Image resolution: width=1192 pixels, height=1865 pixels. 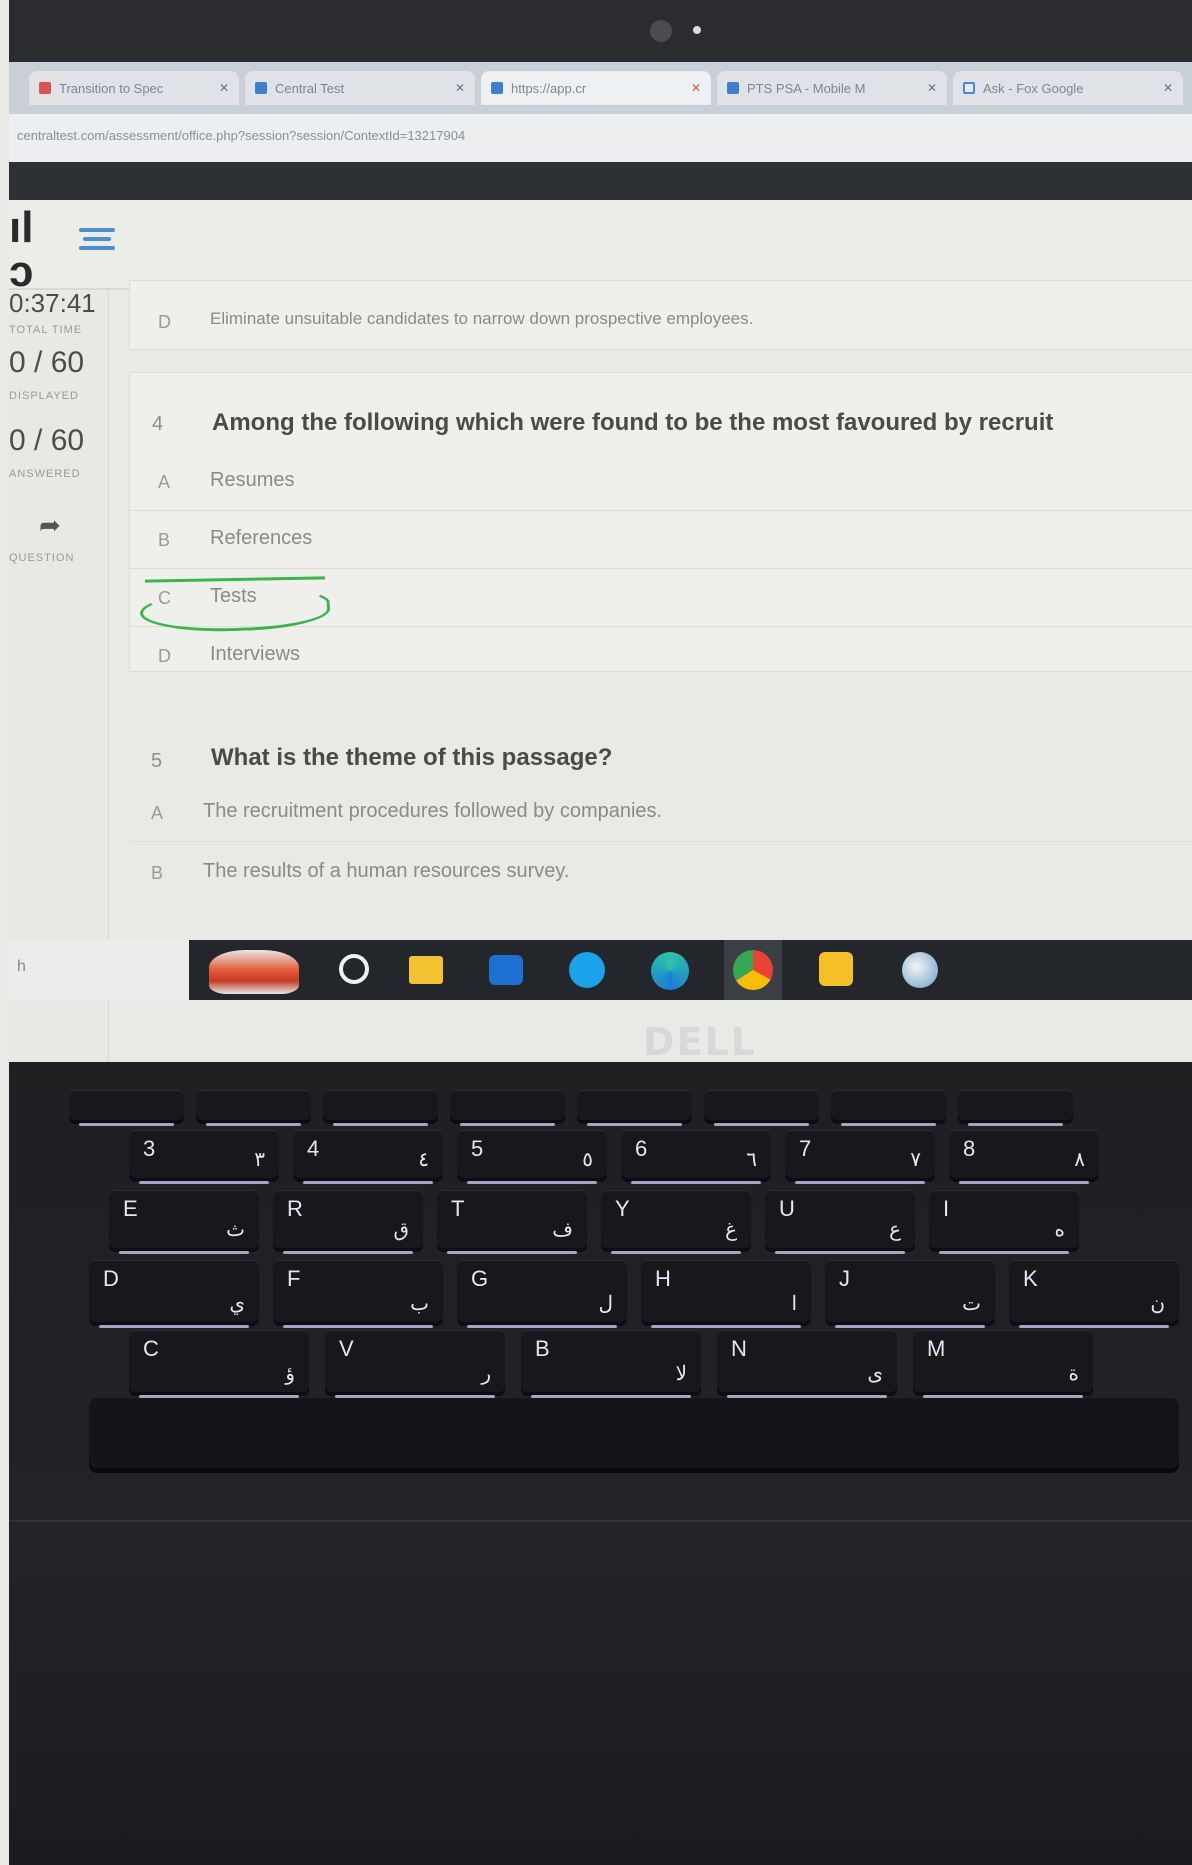 What do you see at coordinates (412, 757) in the screenshot?
I see `question-text: What is the theme of this passage?` at bounding box center [412, 757].